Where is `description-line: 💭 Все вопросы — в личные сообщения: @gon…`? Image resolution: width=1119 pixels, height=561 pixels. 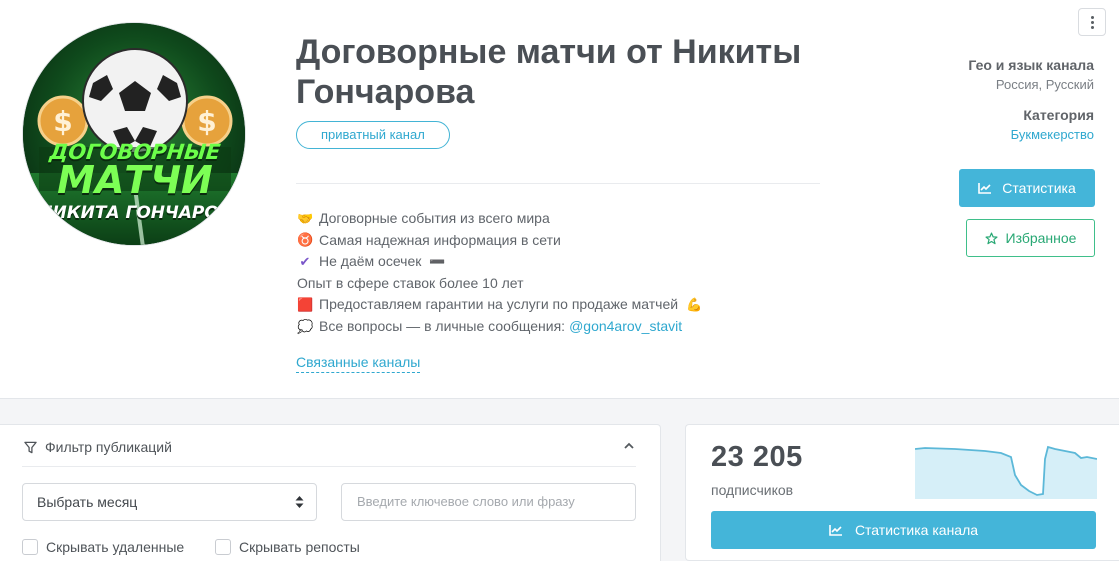 description-line: 💭 Все вопросы — в личные сообщения: @gon… is located at coordinates (557, 327).